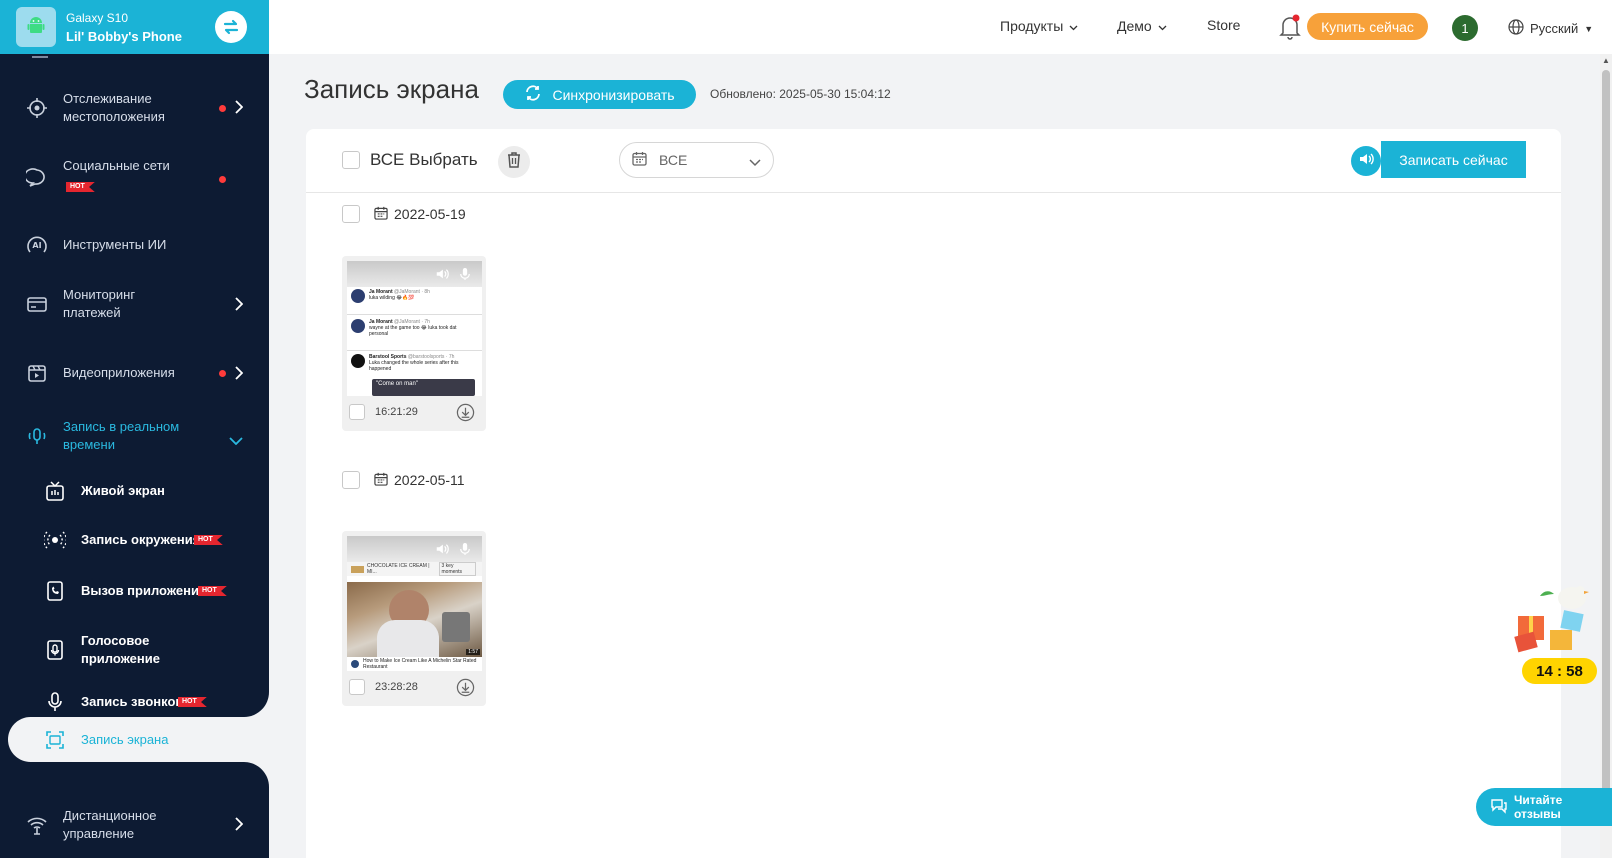  I want to click on page-scrollbar: ▲, so click(1606, 456).